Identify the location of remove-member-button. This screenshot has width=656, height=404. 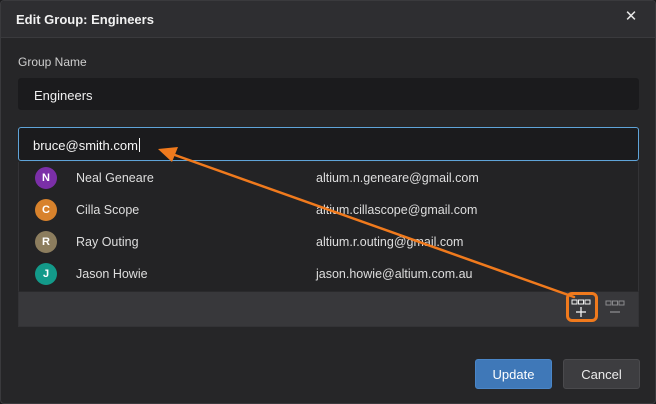
(615, 309).